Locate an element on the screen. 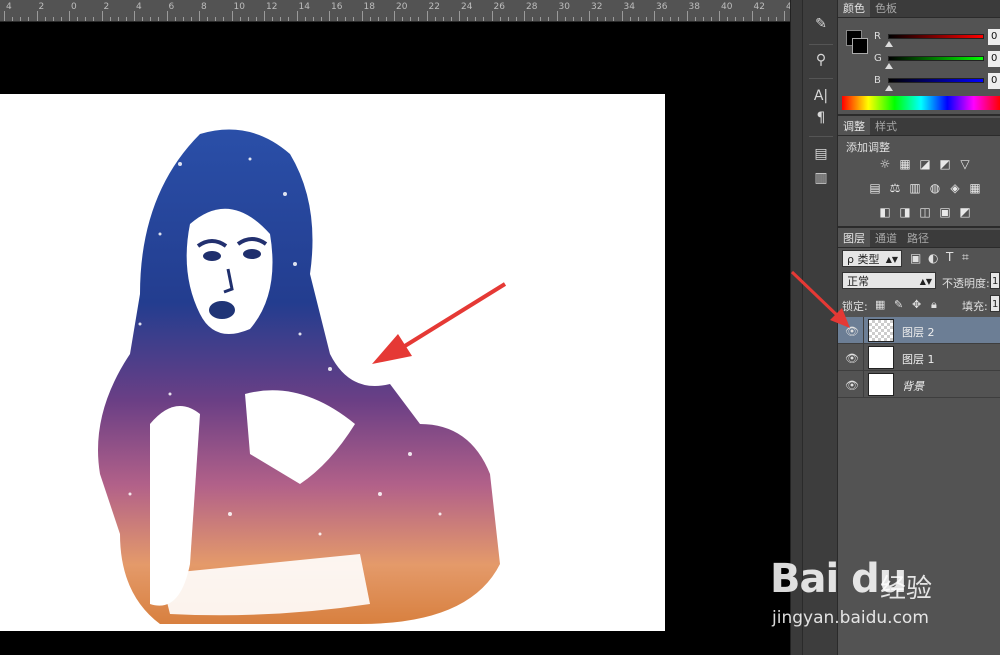  divider is located at coordinates (821, 136).